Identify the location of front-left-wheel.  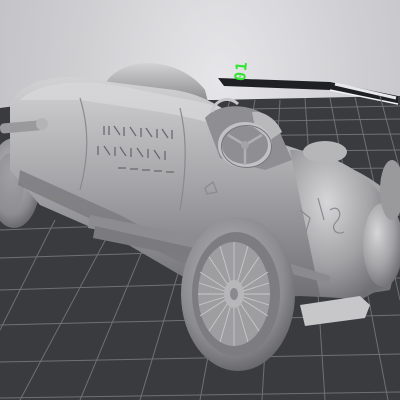
(238, 294).